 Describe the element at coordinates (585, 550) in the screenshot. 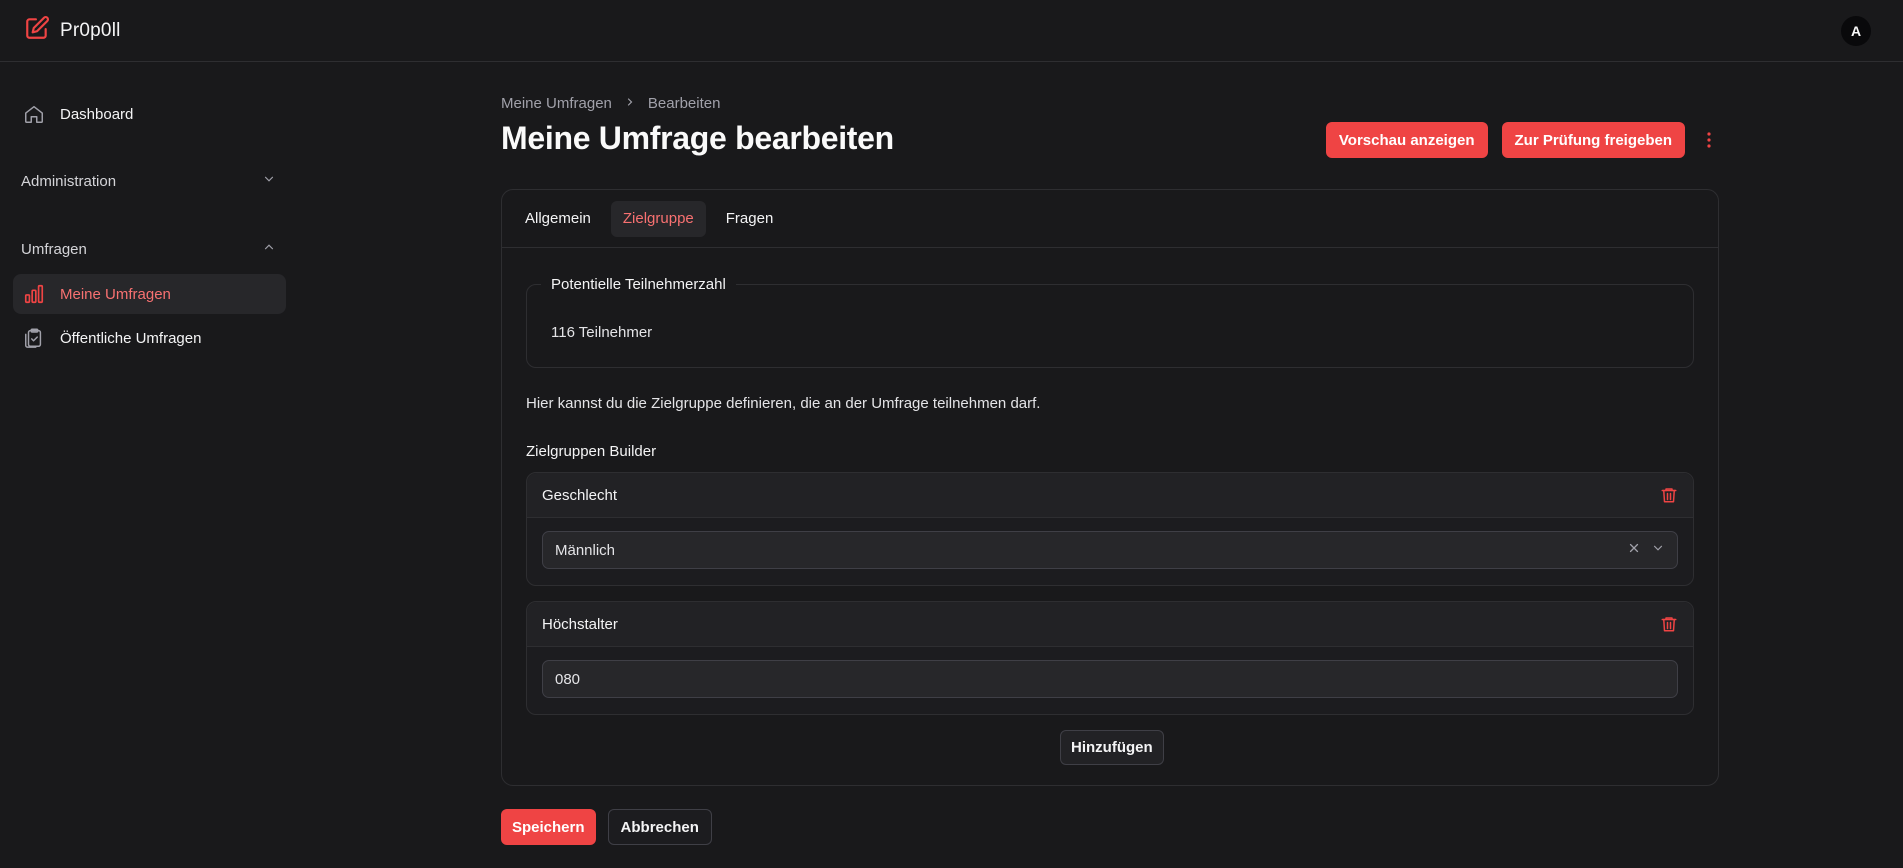

I see `gender-select-value: Männlich` at that location.